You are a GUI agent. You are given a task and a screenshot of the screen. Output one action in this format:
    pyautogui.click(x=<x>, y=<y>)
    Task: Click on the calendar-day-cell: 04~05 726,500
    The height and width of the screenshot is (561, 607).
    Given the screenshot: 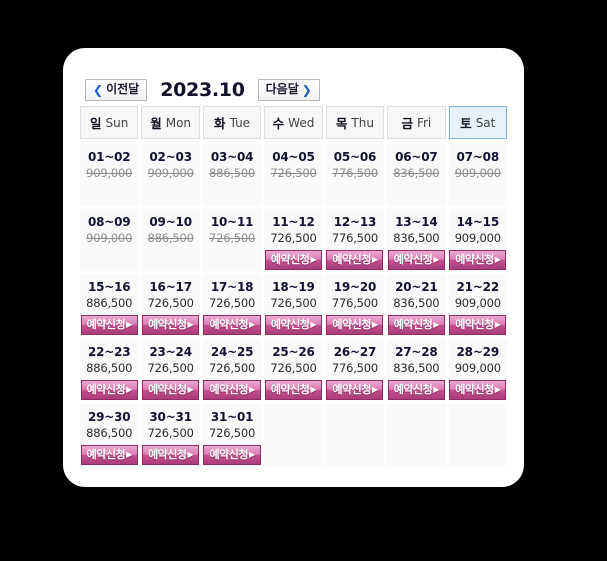 What is the action you would take?
    pyautogui.click(x=293, y=175)
    